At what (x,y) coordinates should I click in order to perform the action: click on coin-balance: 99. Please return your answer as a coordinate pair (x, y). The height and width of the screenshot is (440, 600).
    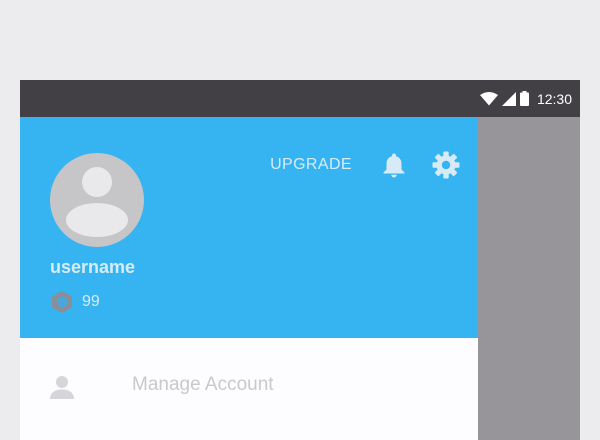
    Looking at the image, I should click on (75, 302).